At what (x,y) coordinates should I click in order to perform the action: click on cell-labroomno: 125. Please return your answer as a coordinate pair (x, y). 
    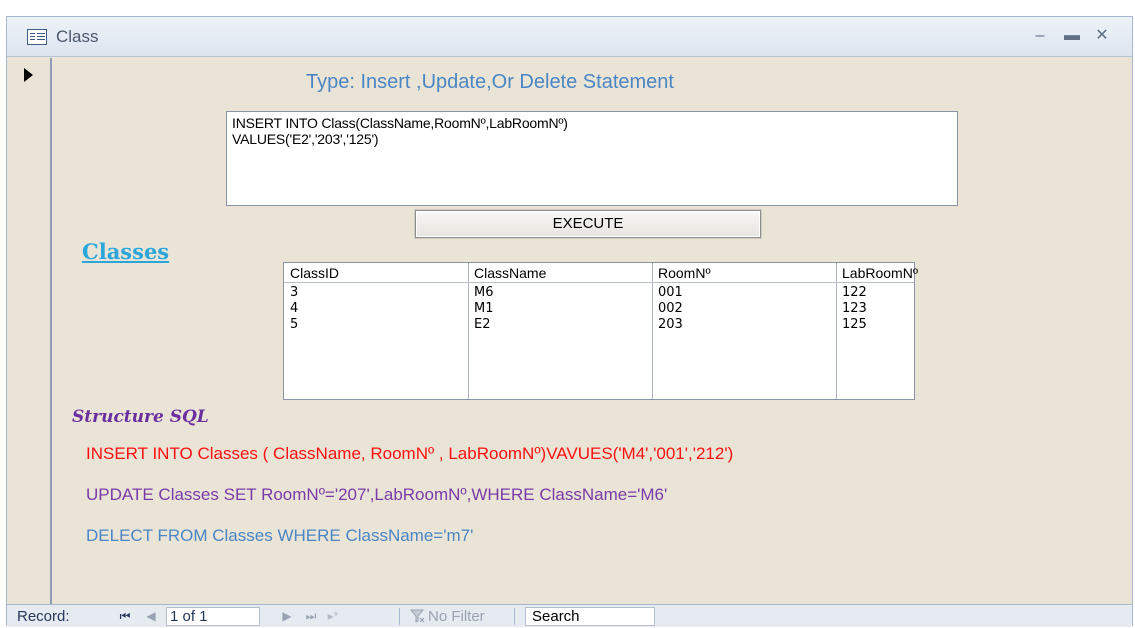
    Looking at the image, I should click on (854, 324).